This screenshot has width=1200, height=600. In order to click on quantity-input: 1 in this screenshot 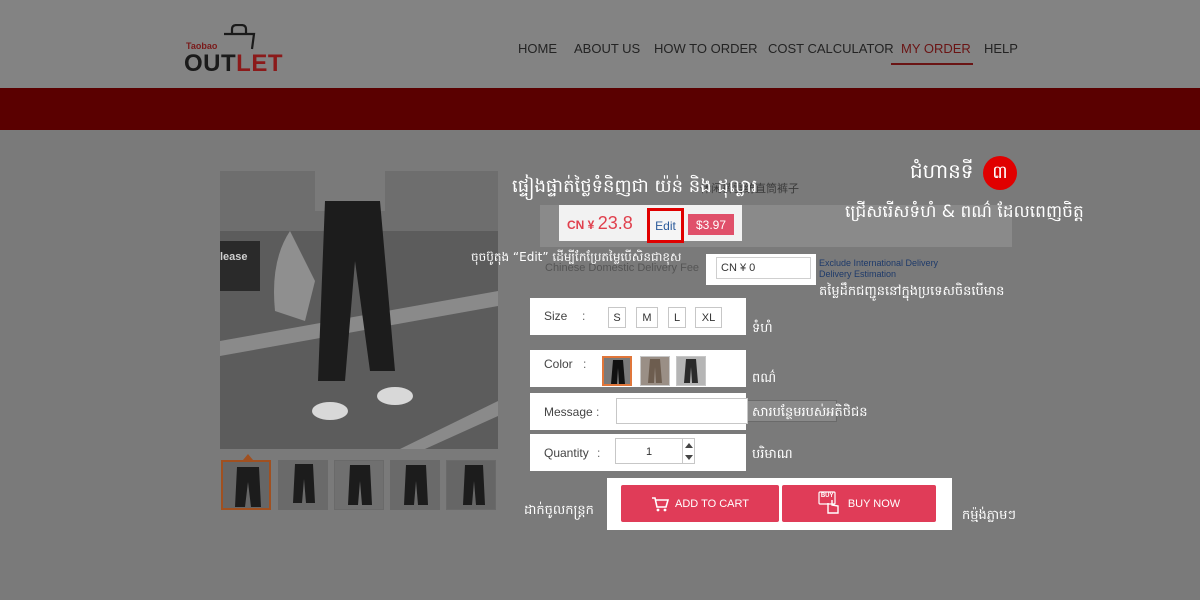, I will do `click(649, 451)`.